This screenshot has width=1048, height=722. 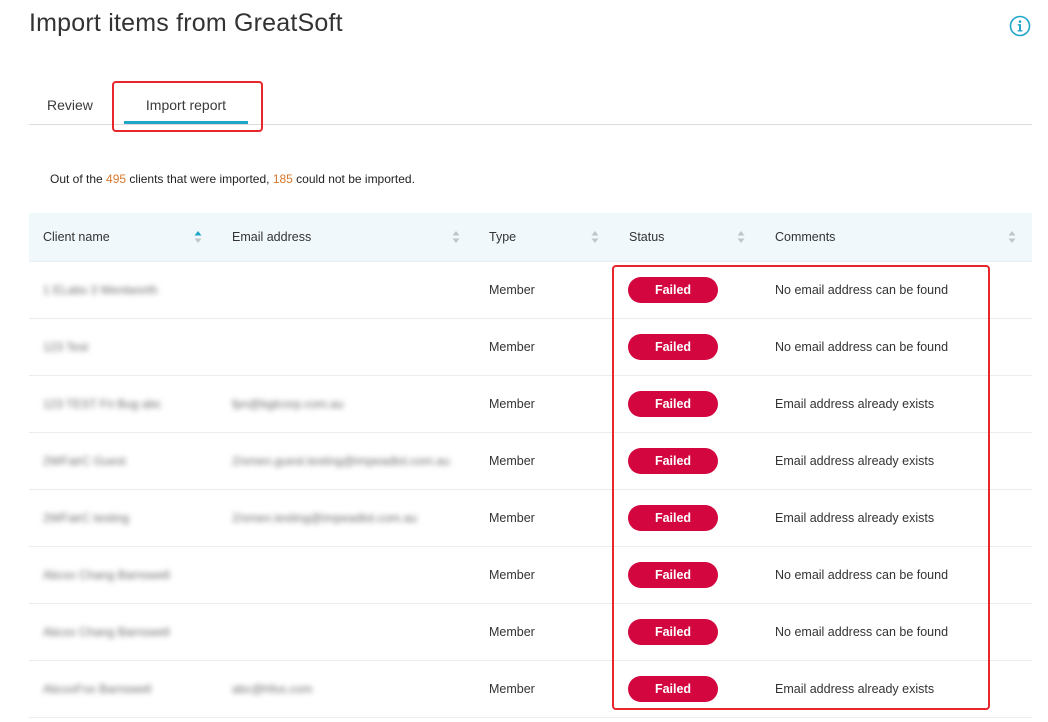 What do you see at coordinates (76, 237) in the screenshot?
I see `column-header-client-name: Client name` at bounding box center [76, 237].